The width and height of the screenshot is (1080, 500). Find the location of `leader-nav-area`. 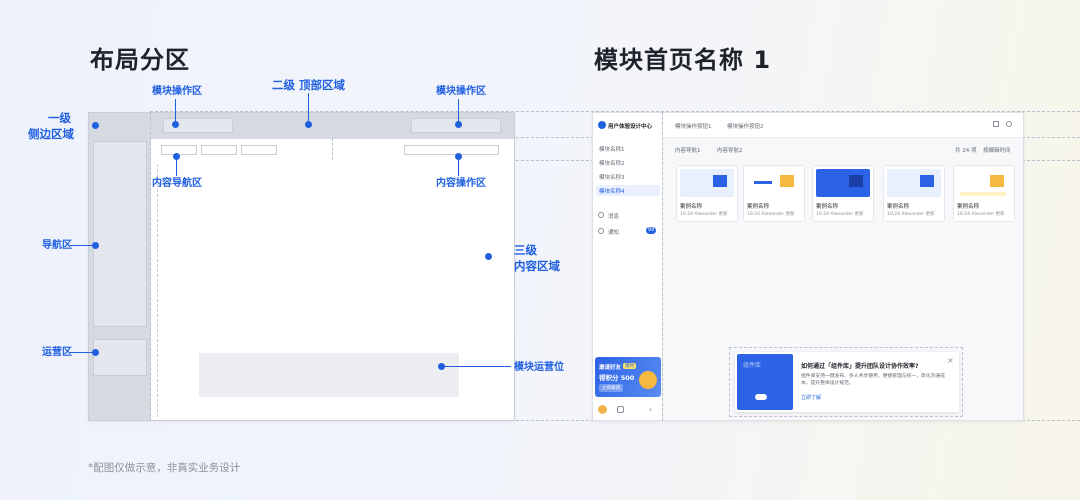

leader-nav-area is located at coordinates (82, 245).